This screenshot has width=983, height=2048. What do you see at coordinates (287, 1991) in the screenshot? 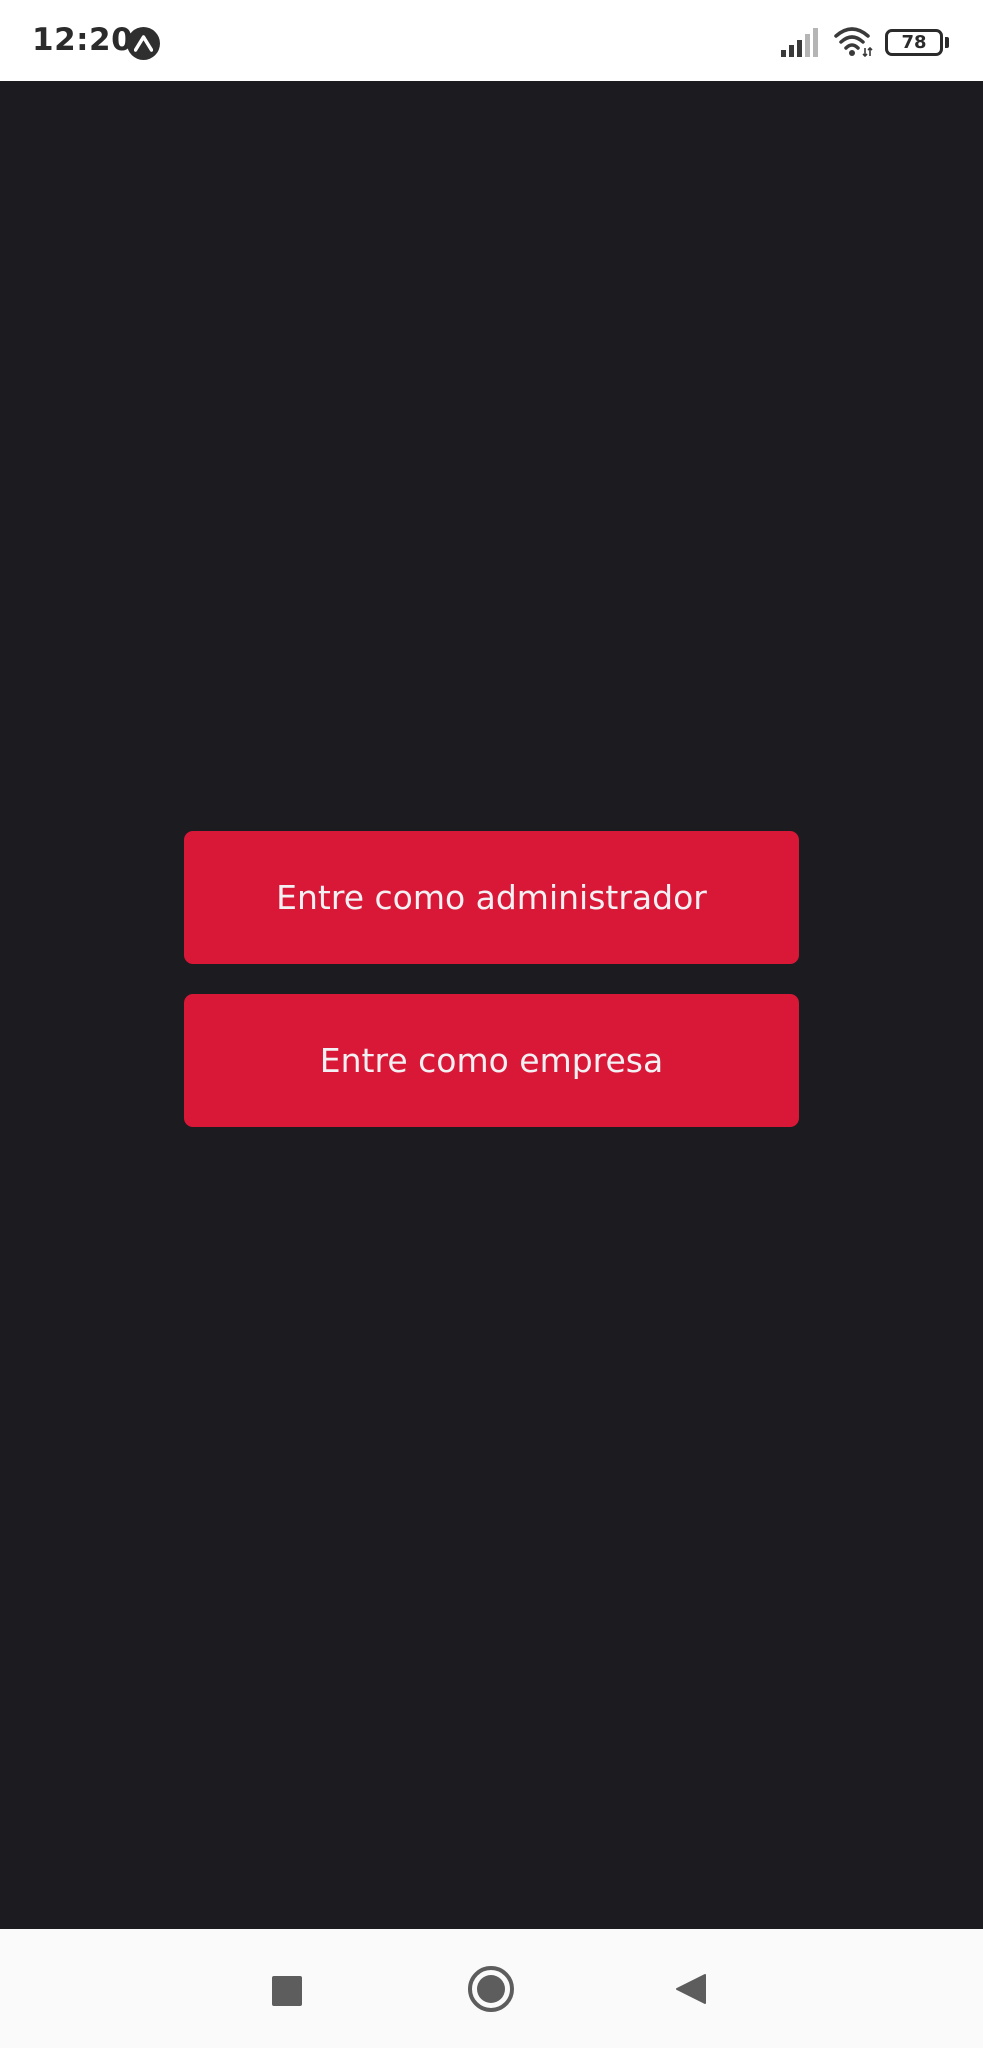
I see `recents-icon` at bounding box center [287, 1991].